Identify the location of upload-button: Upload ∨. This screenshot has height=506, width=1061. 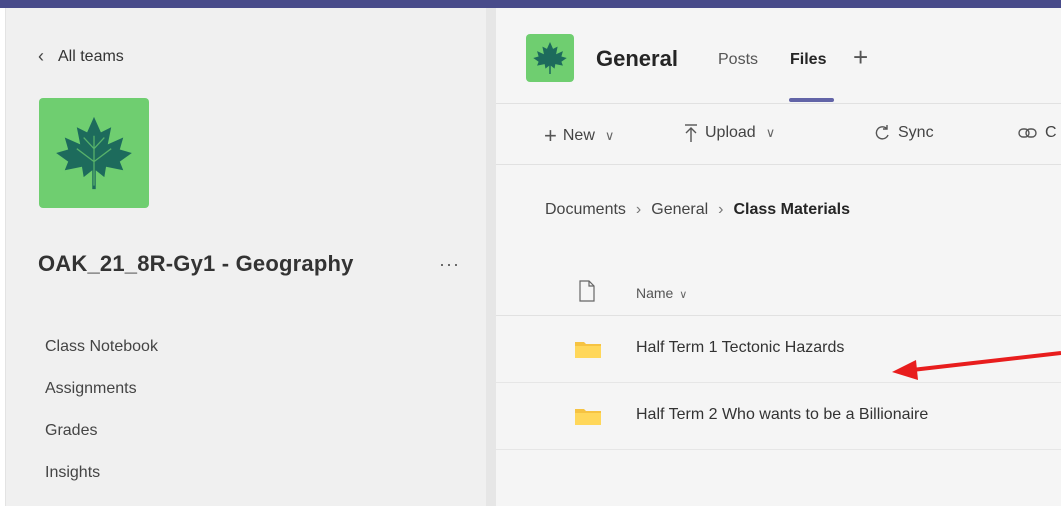
(729, 133).